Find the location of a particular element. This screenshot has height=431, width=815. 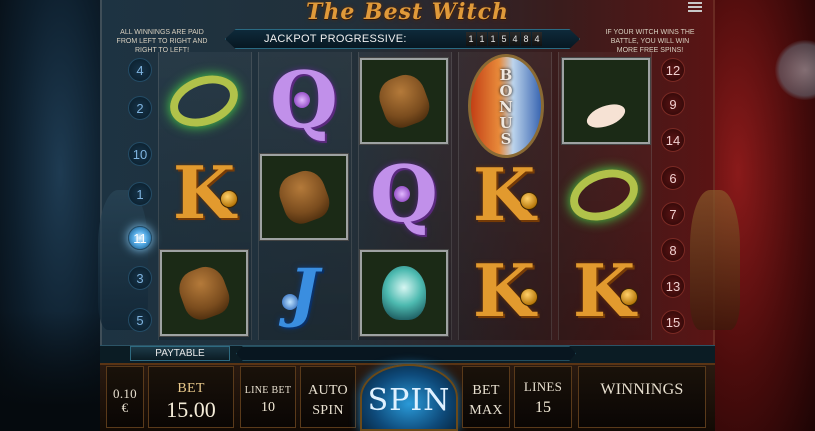

coin-value-selector: 0.10 € is located at coordinates (125, 397).